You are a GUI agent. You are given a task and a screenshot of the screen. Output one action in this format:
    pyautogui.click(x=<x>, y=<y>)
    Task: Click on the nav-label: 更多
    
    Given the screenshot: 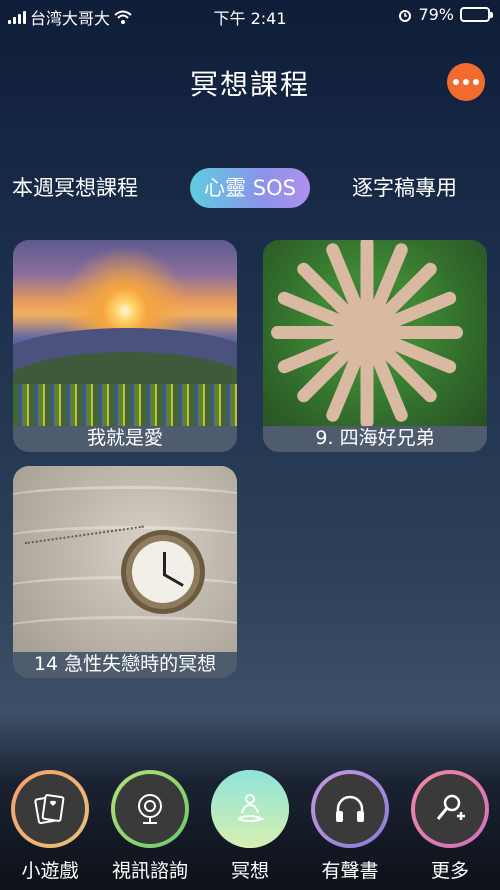 What is the action you would take?
    pyautogui.click(x=449, y=871)
    